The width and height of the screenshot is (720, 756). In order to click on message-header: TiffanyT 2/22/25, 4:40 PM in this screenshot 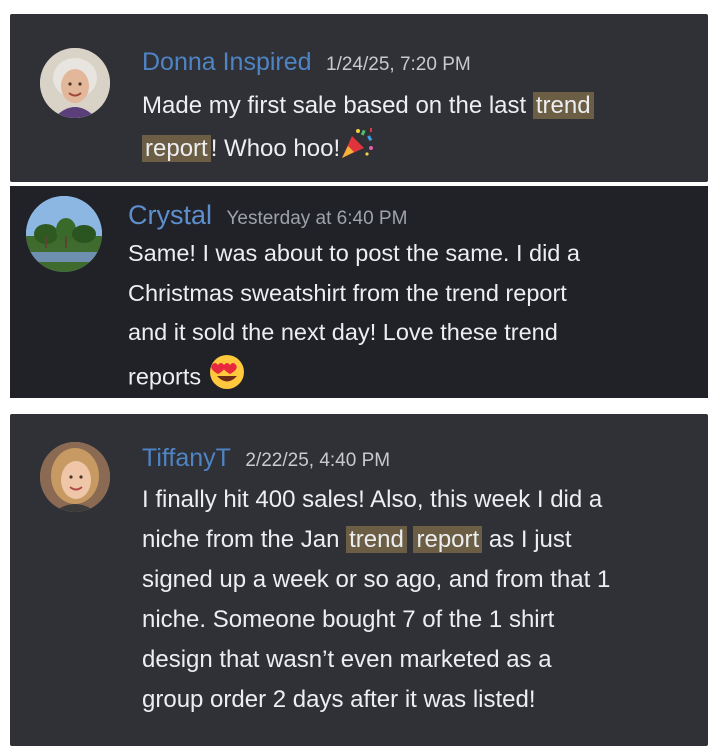, I will do `click(266, 458)`.